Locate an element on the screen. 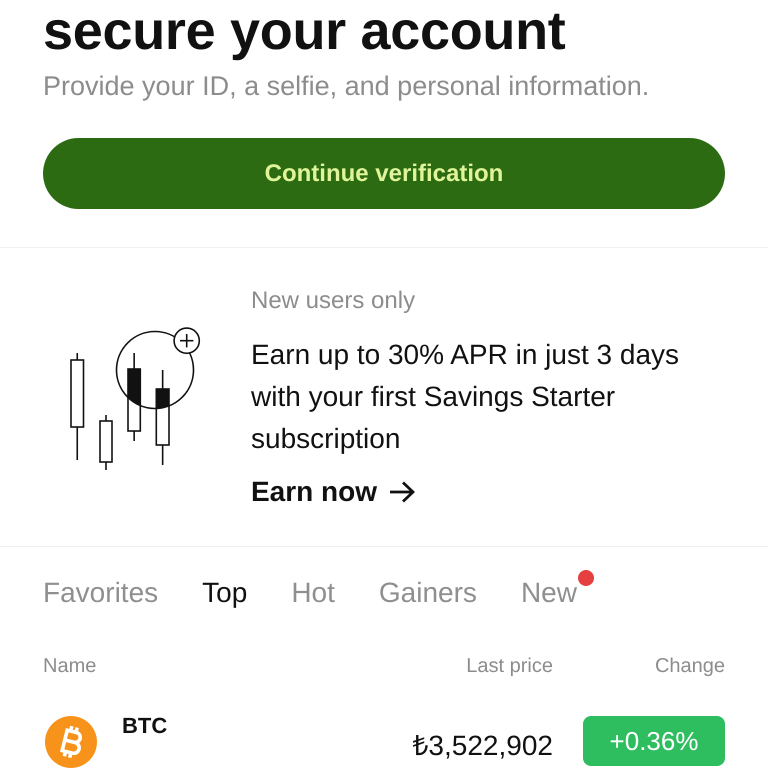  right-arrow-icon is located at coordinates (402, 492).